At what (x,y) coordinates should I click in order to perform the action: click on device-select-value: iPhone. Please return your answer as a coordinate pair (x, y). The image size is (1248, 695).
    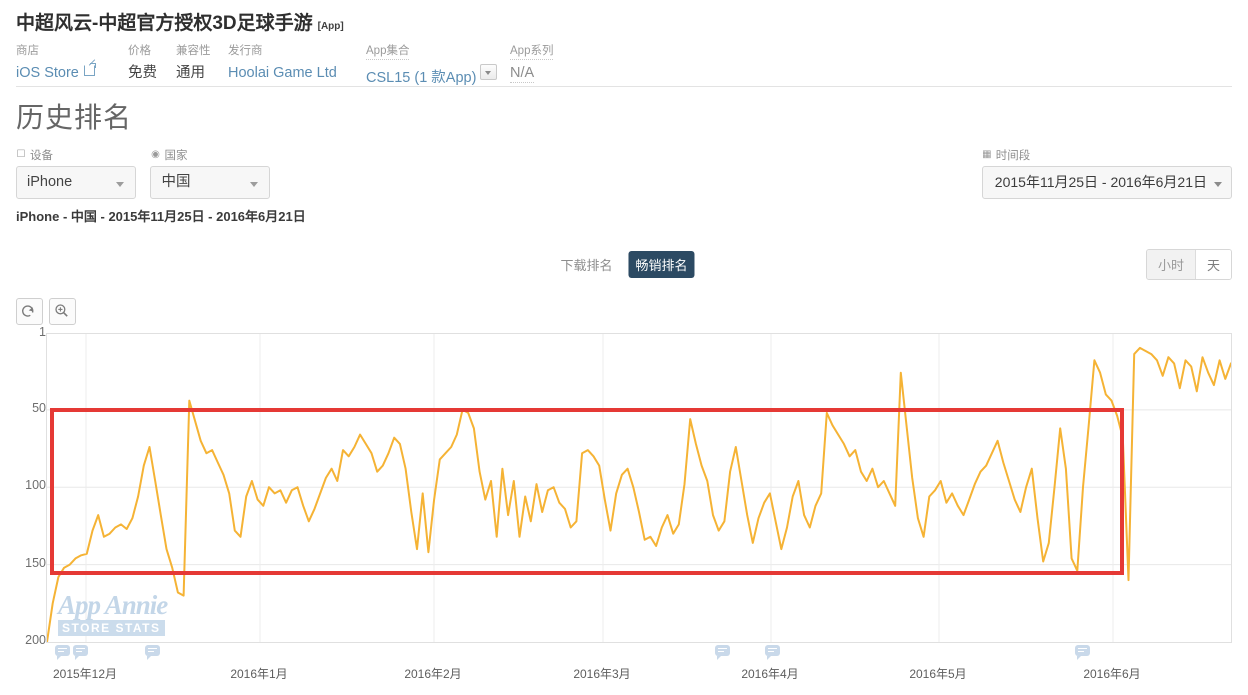
    Looking at the image, I should click on (50, 182).